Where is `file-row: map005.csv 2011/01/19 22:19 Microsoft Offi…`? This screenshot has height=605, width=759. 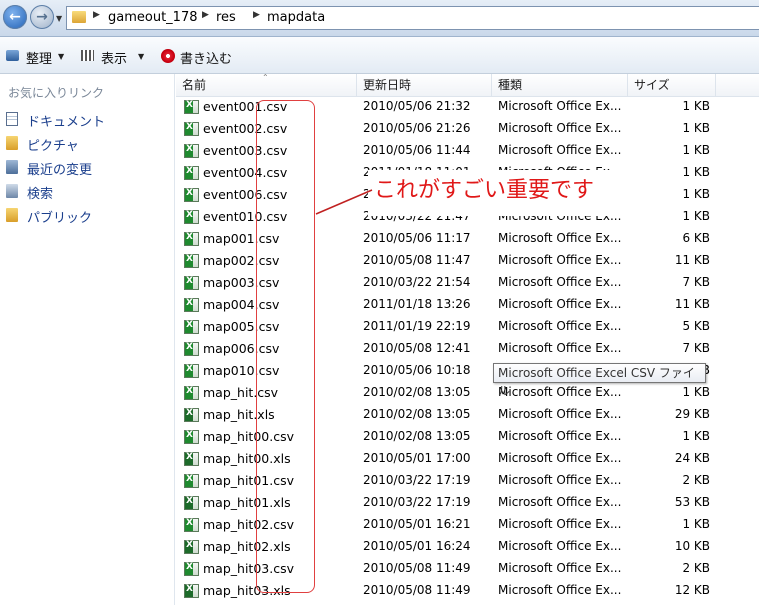
file-row: map005.csv 2011/01/19 22:19 Microsoft Offi… is located at coordinates (467, 327).